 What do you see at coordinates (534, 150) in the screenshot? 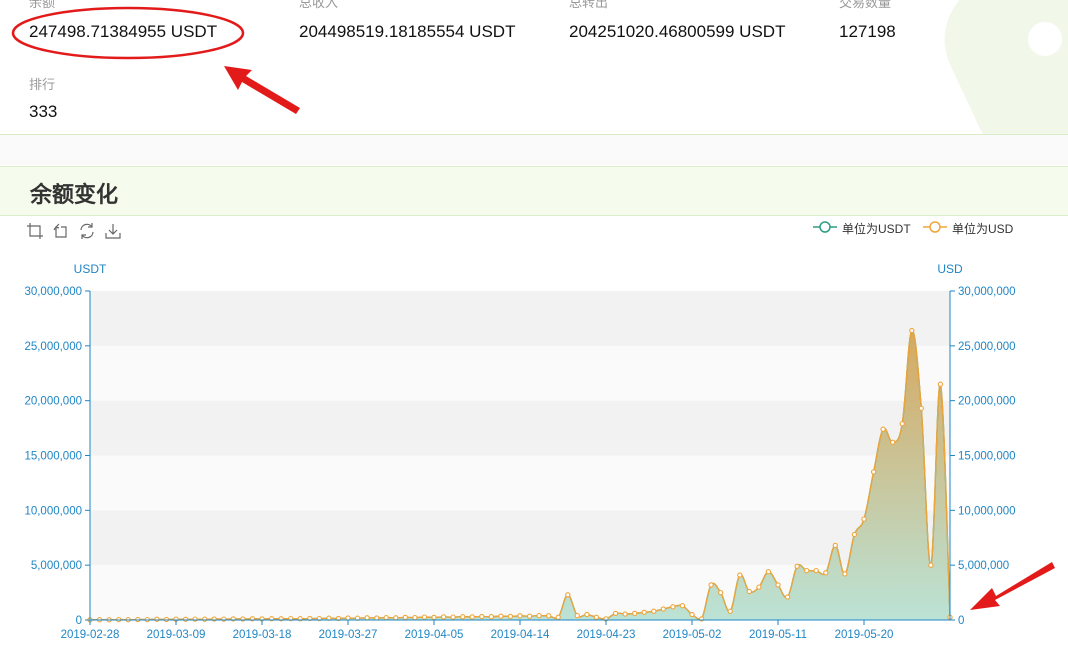
I see `section-gap` at bounding box center [534, 150].